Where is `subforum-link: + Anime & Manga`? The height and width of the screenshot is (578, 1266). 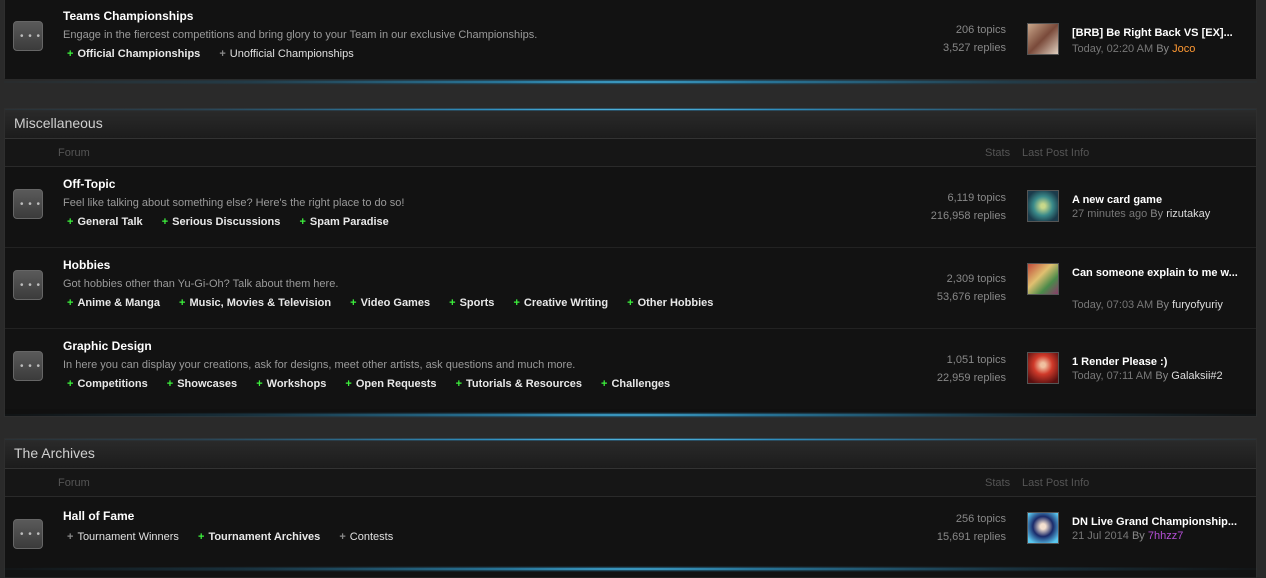
subforum-link: + Anime & Manga is located at coordinates (113, 303).